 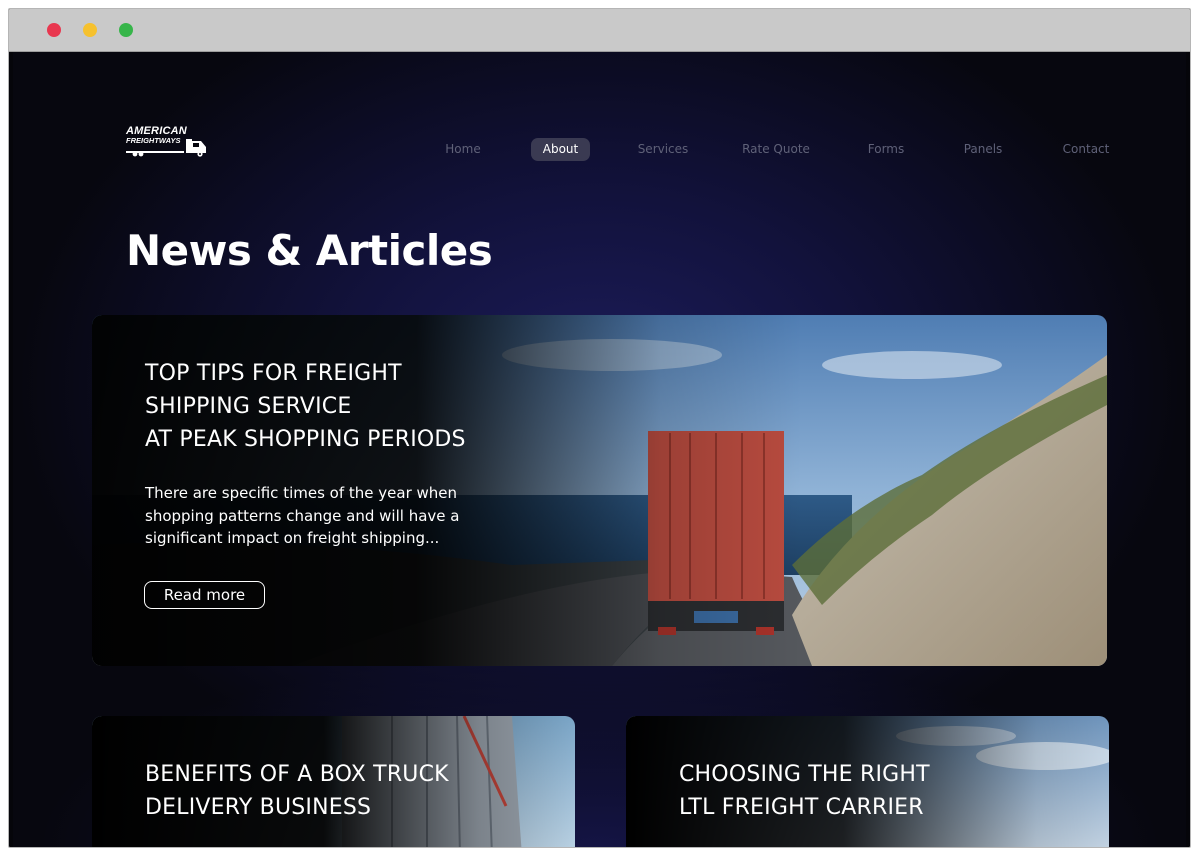 I want to click on window-minimize-icon, so click(x=90, y=30).